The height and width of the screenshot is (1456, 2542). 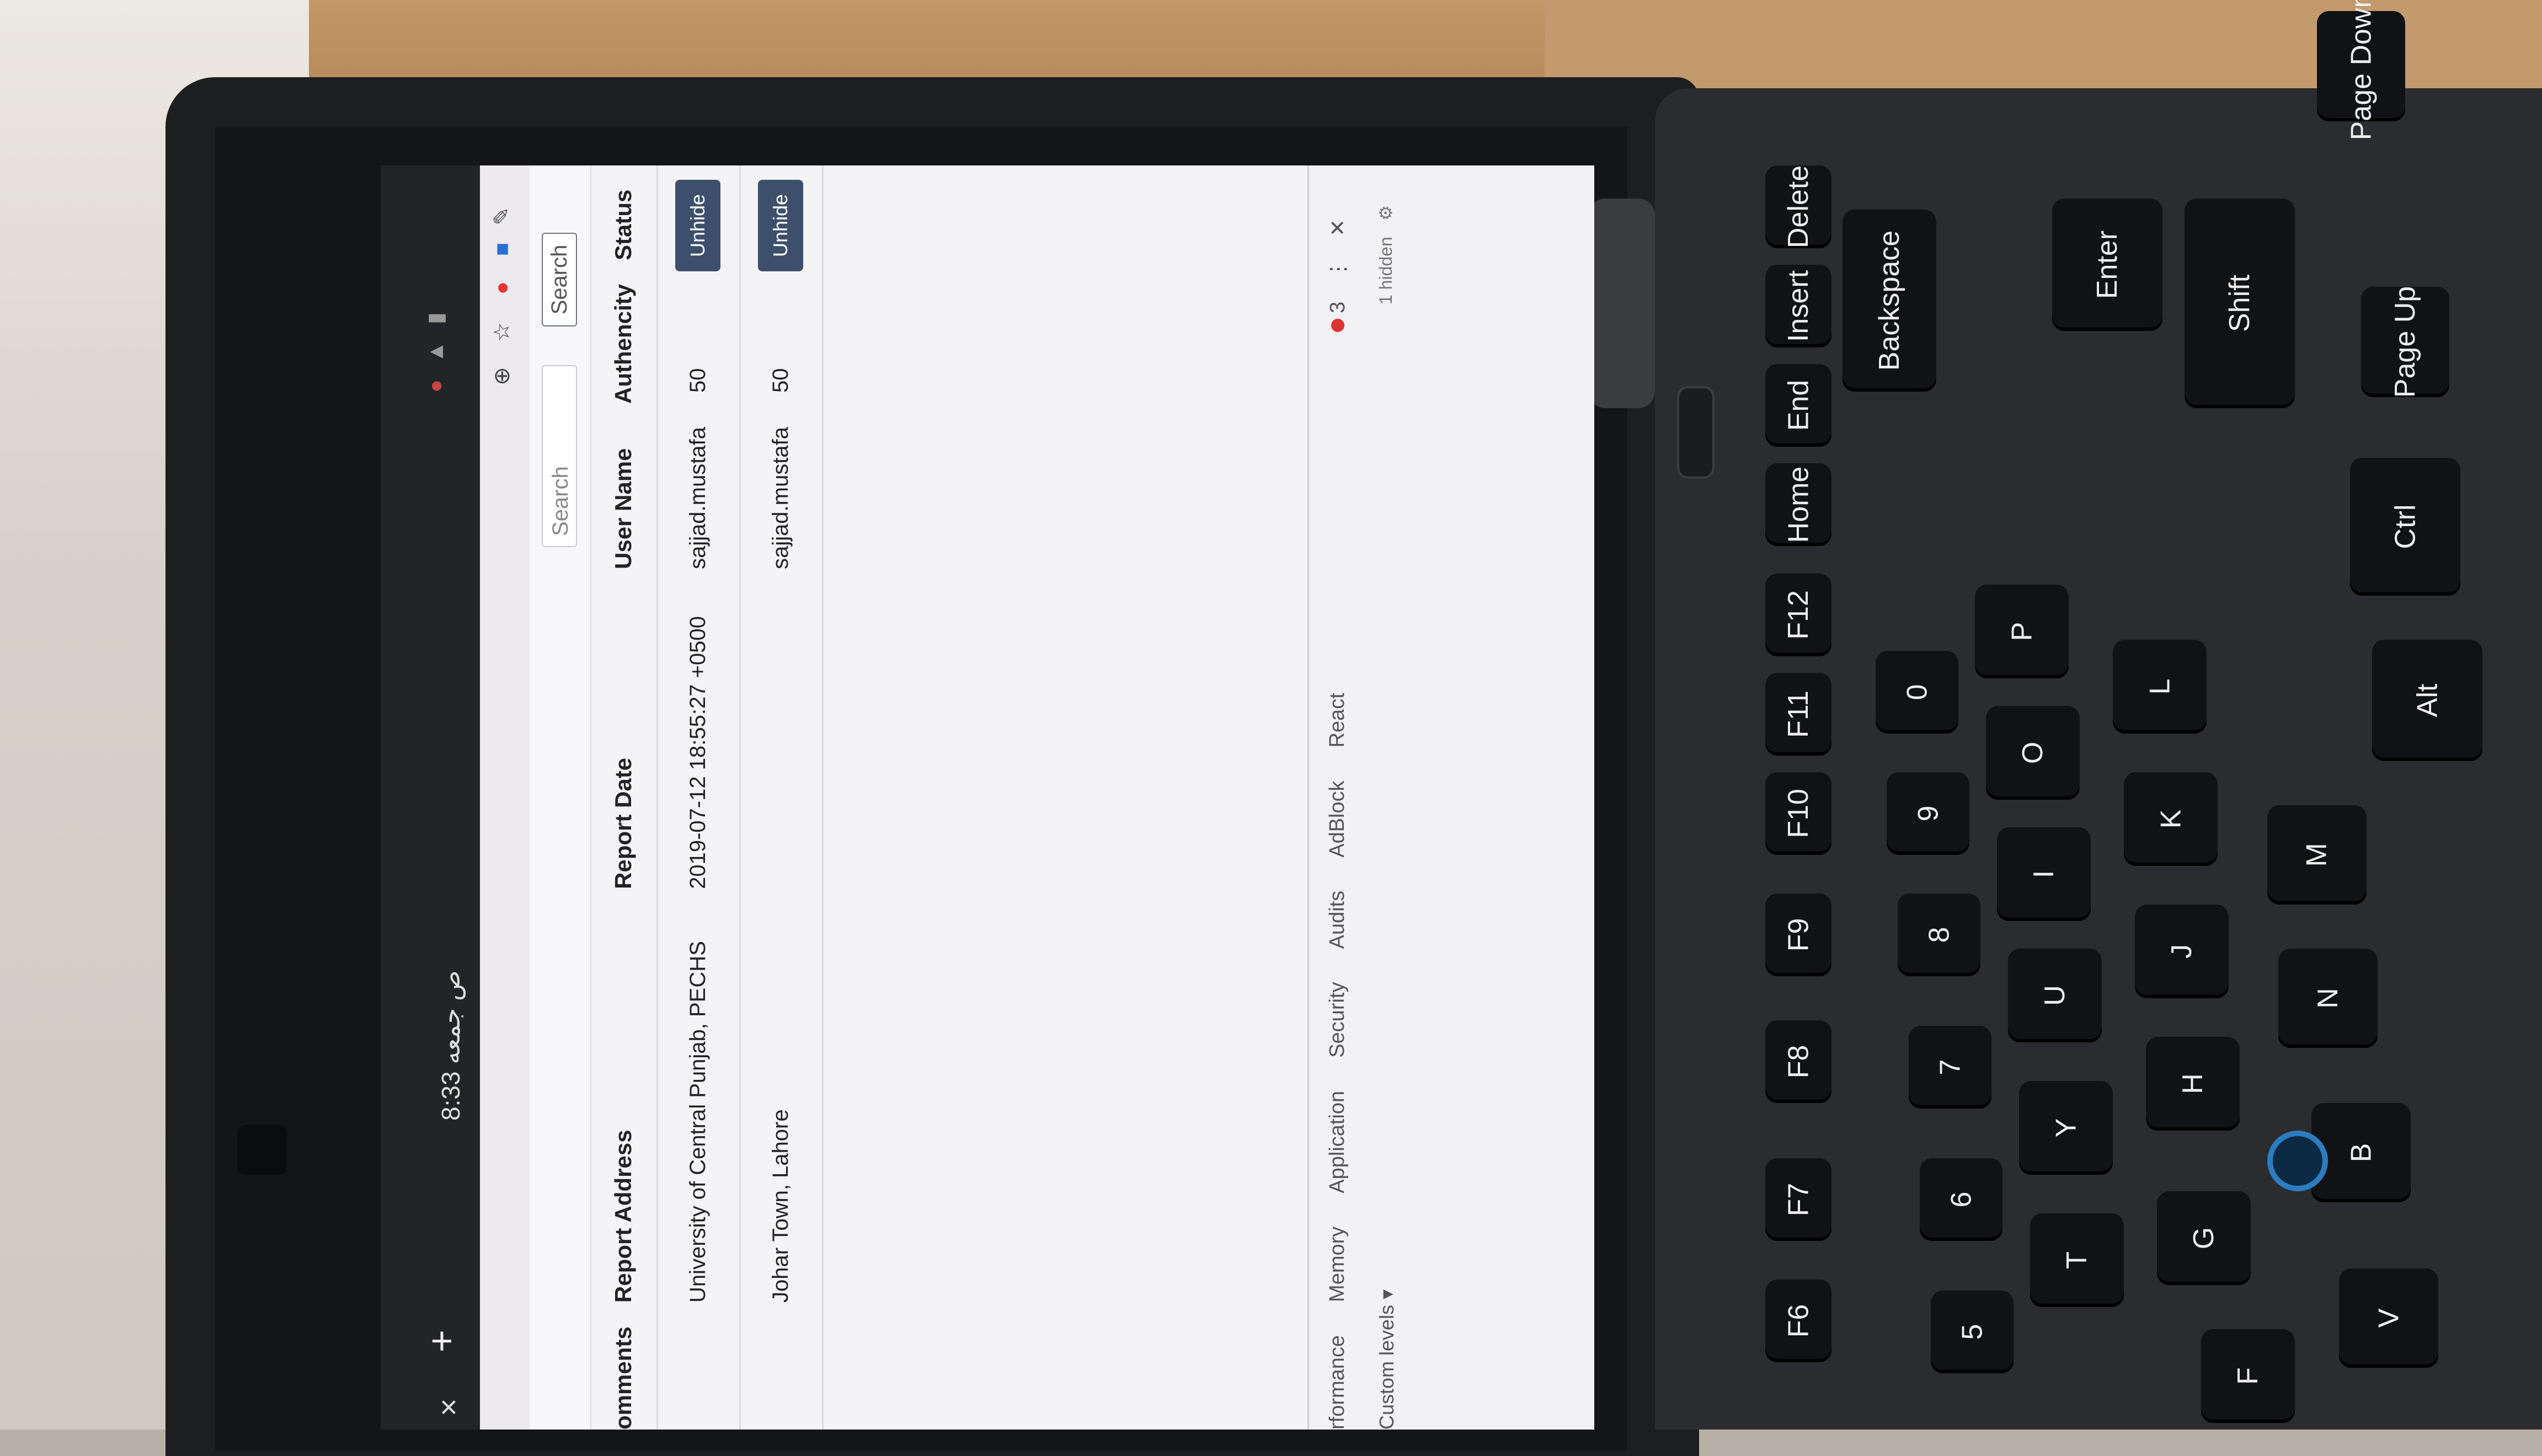 I want to click on tab-bar: × + 8:33 ص جمعه ● ▲ ▮, so click(x=430, y=797).